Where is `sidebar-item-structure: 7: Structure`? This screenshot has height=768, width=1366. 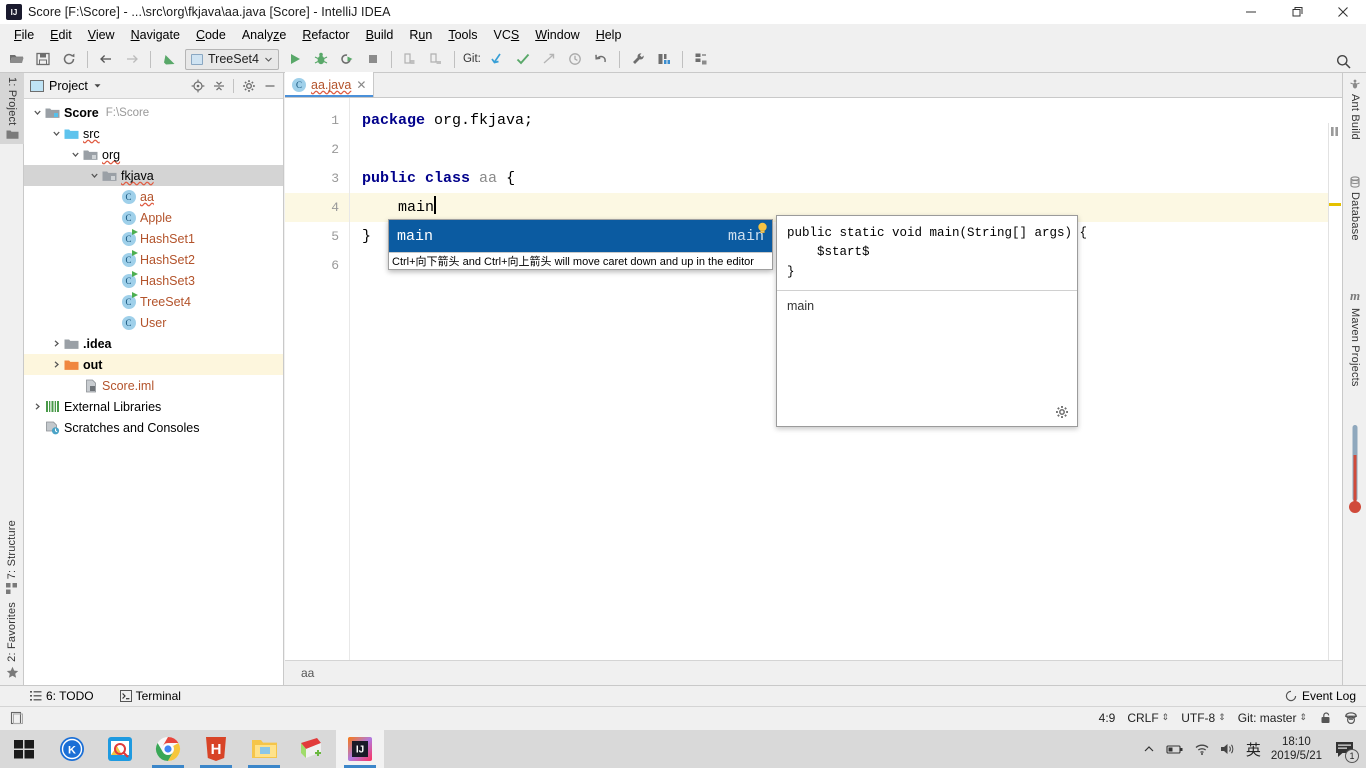
sidebar-item-structure: 7: Structure is located at coordinates (12, 557).